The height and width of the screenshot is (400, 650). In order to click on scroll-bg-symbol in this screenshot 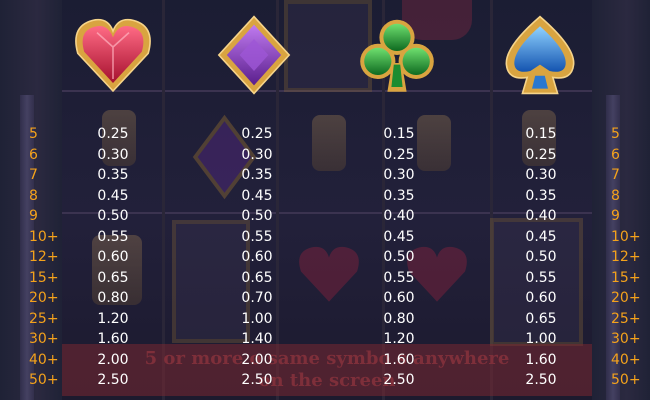, I will do `click(329, 143)`.